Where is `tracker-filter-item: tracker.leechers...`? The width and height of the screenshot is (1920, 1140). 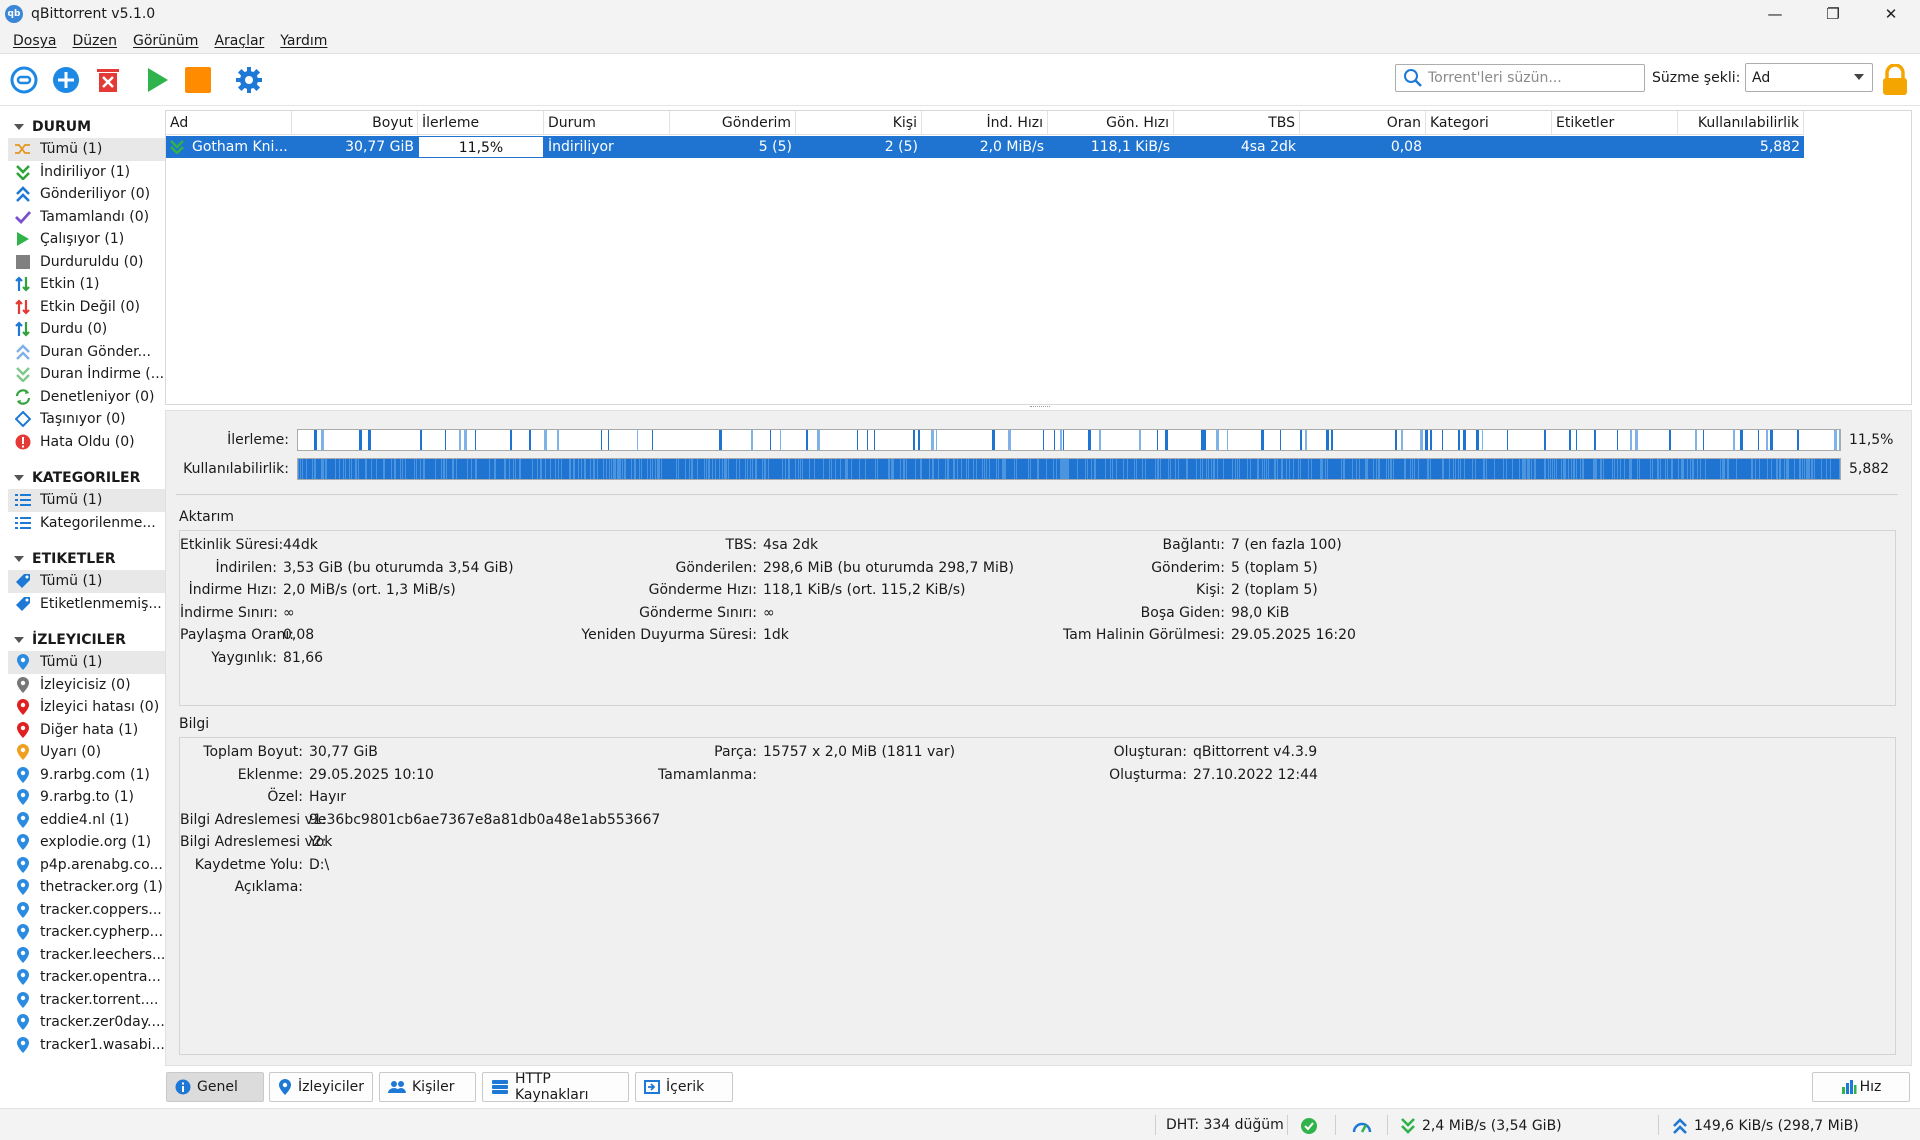 tracker-filter-item: tracker.leechers... is located at coordinates (86, 955).